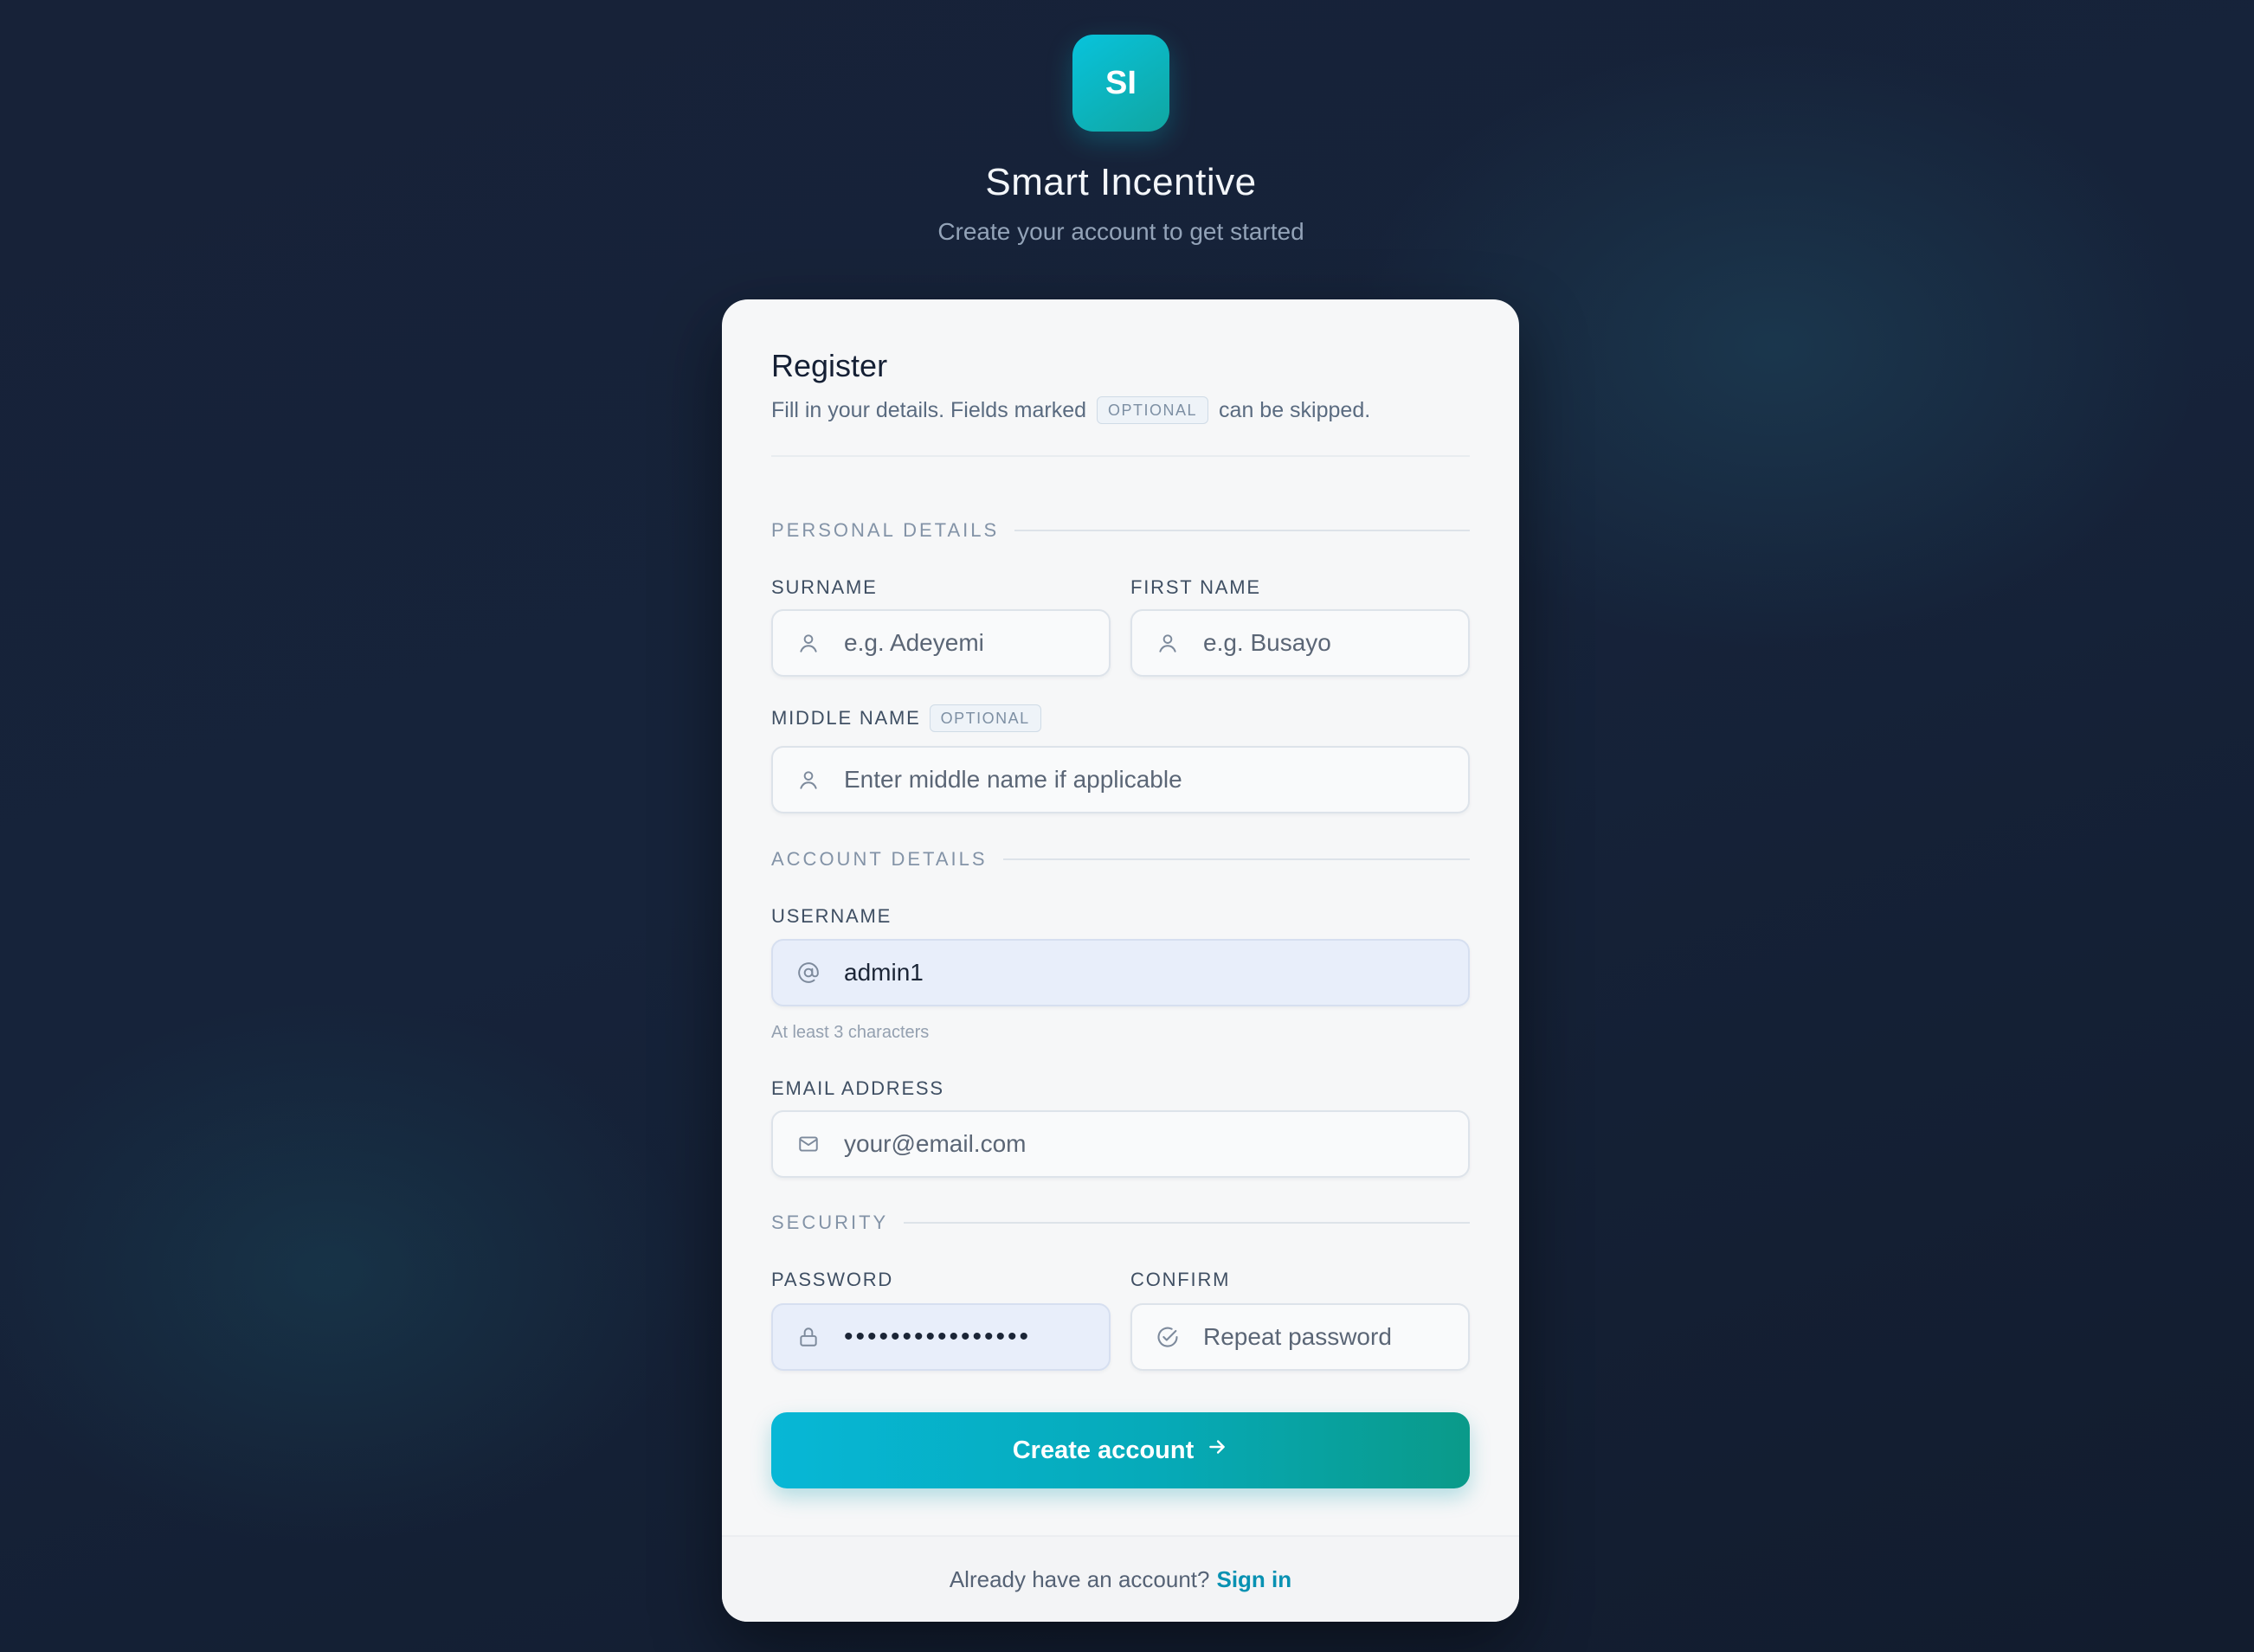 The width and height of the screenshot is (2254, 1652). What do you see at coordinates (831, 916) in the screenshot?
I see `username-label: USERNAME` at bounding box center [831, 916].